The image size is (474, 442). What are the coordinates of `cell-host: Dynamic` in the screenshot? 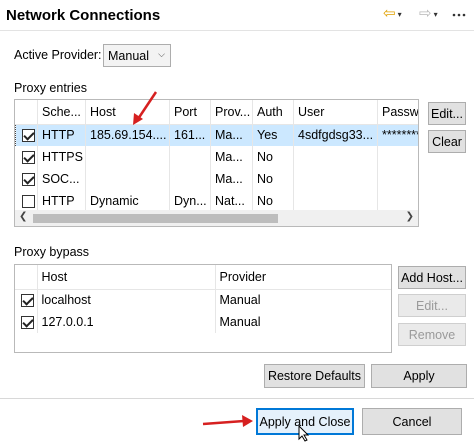 It's located at (127, 200).